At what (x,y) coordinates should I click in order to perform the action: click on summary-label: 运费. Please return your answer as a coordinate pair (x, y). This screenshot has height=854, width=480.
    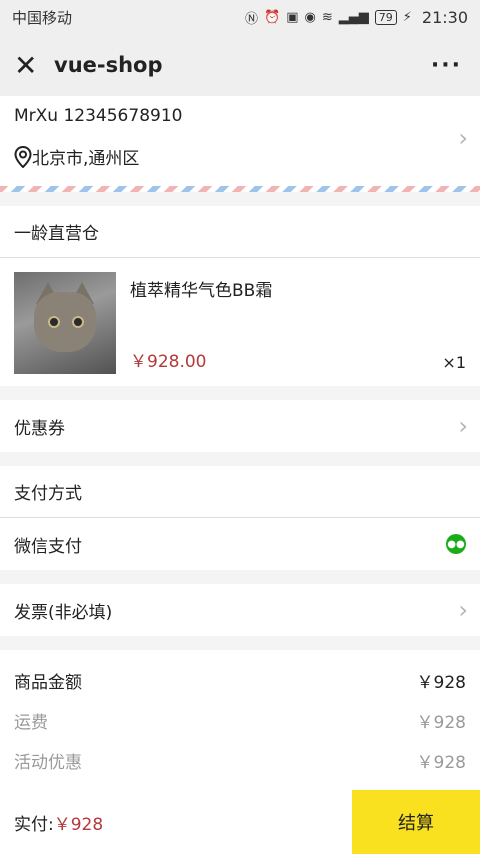
    Looking at the image, I should click on (31, 722).